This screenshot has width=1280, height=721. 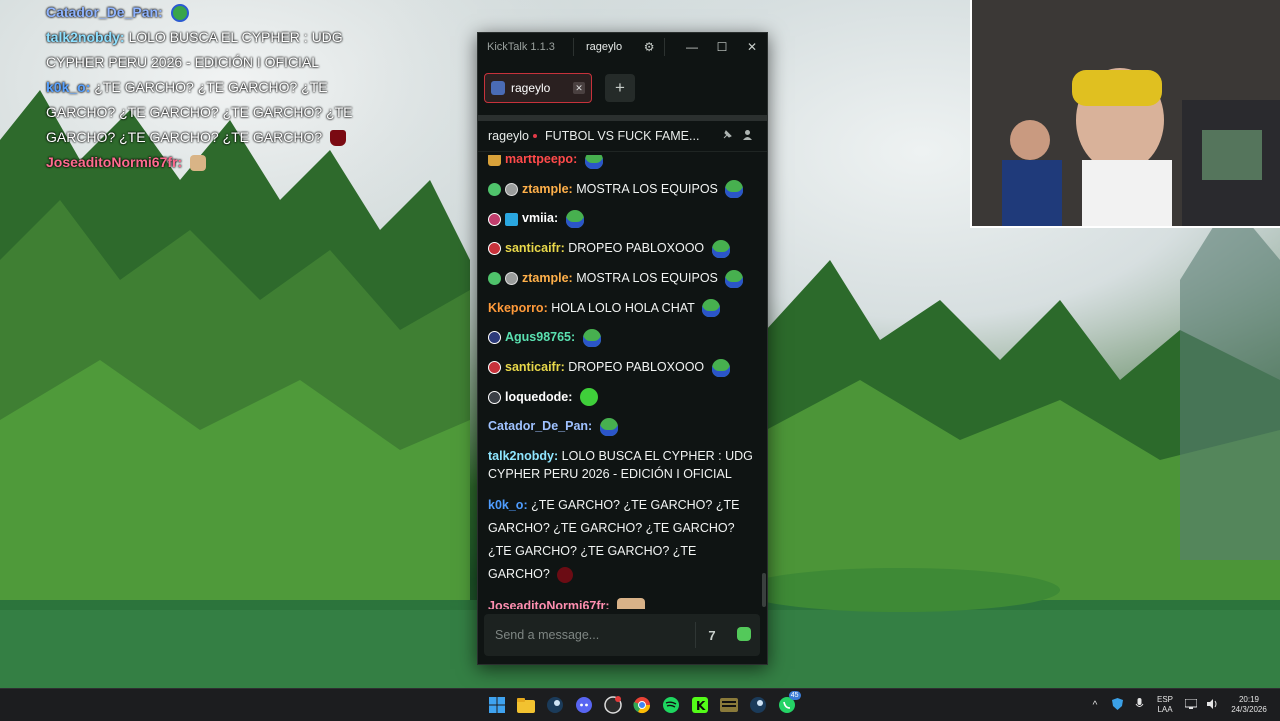 What do you see at coordinates (518, 308) in the screenshot?
I see `username: Kkeporro:` at bounding box center [518, 308].